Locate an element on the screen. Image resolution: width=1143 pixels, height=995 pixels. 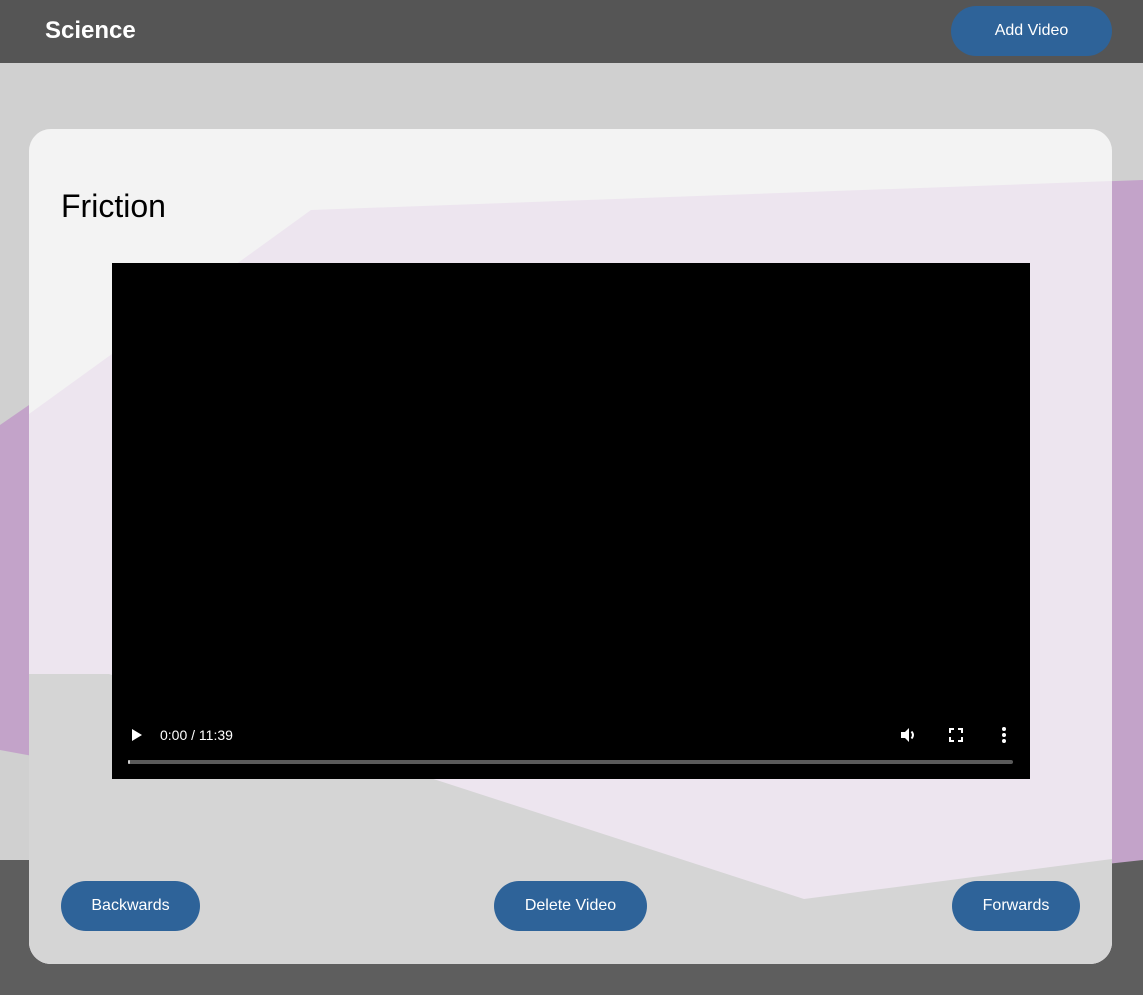
progress-bar is located at coordinates (570, 762).